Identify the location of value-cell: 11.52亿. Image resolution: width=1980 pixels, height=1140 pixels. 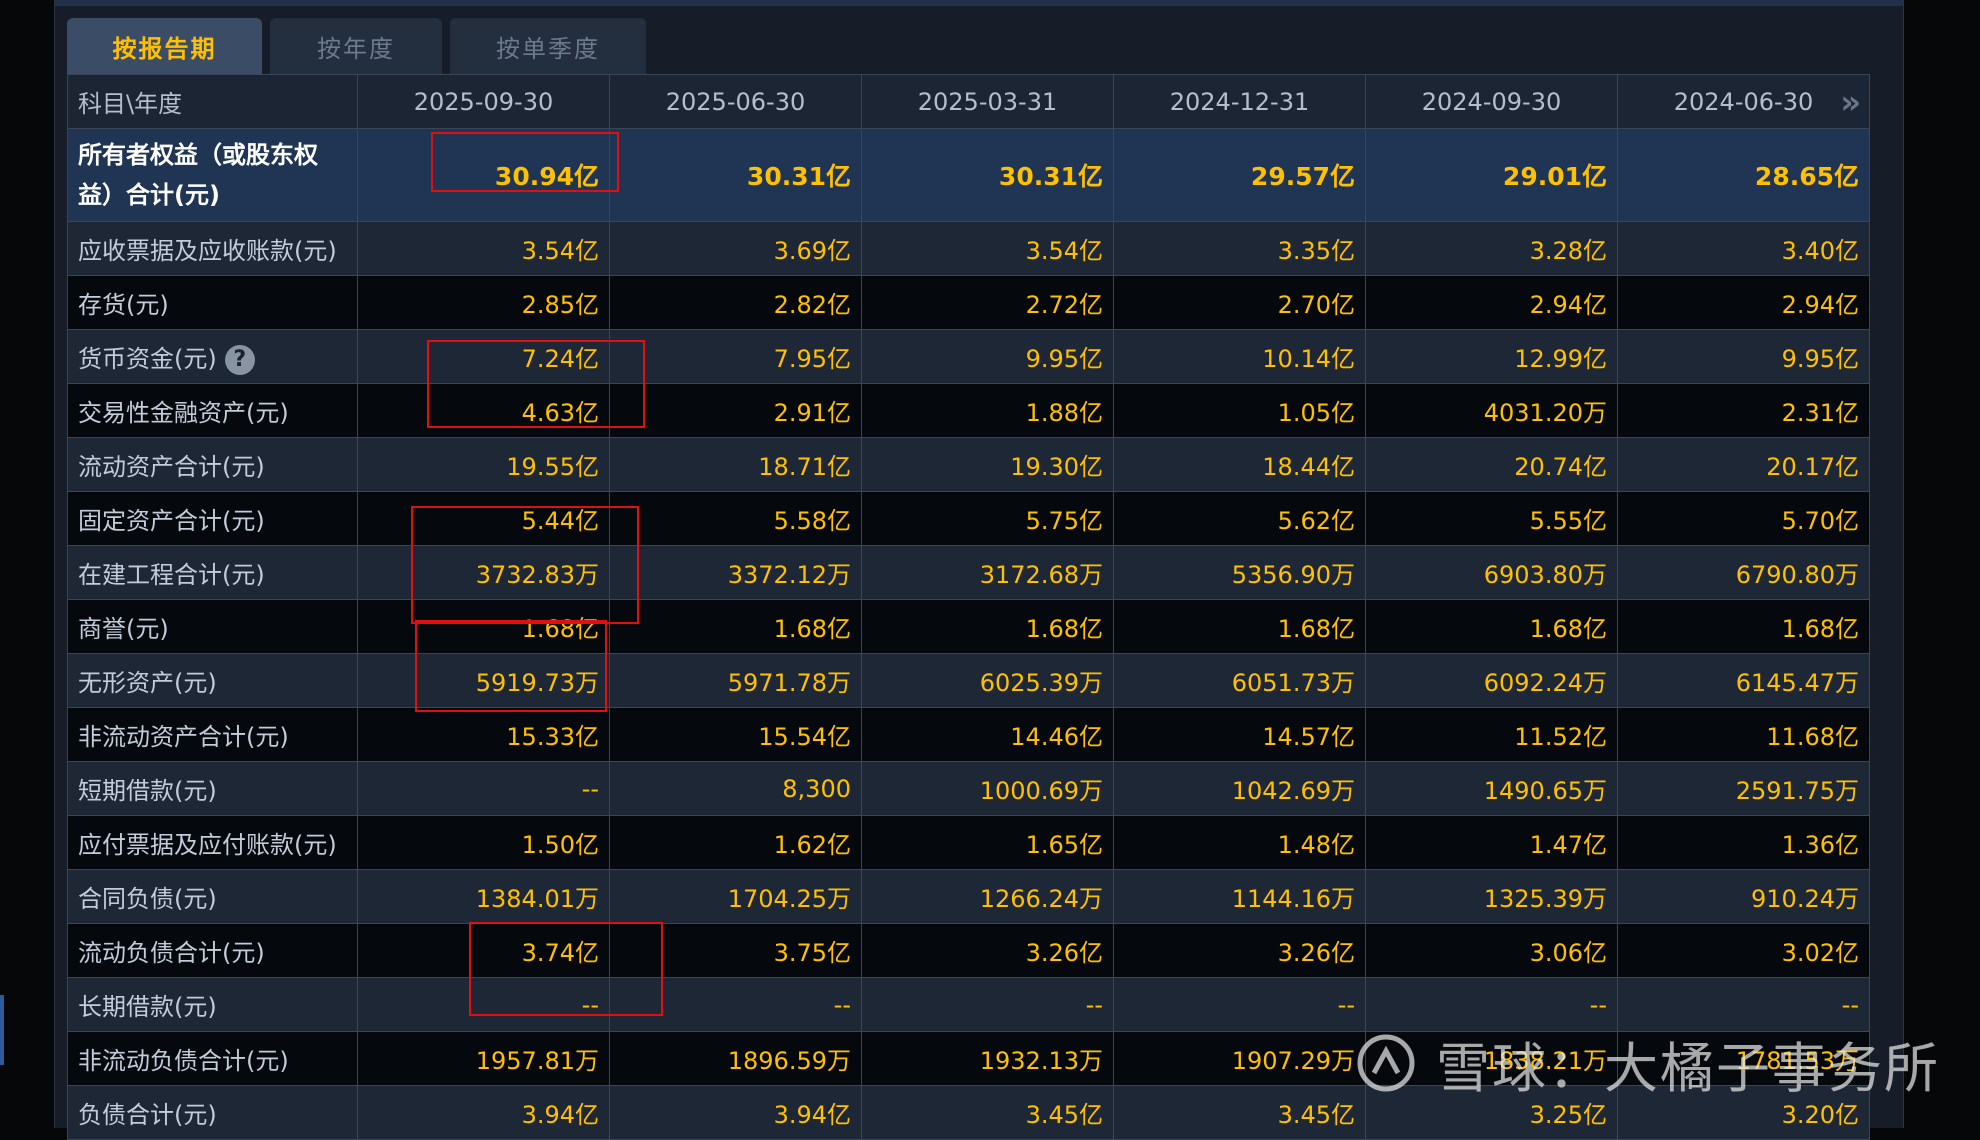
(1491, 734).